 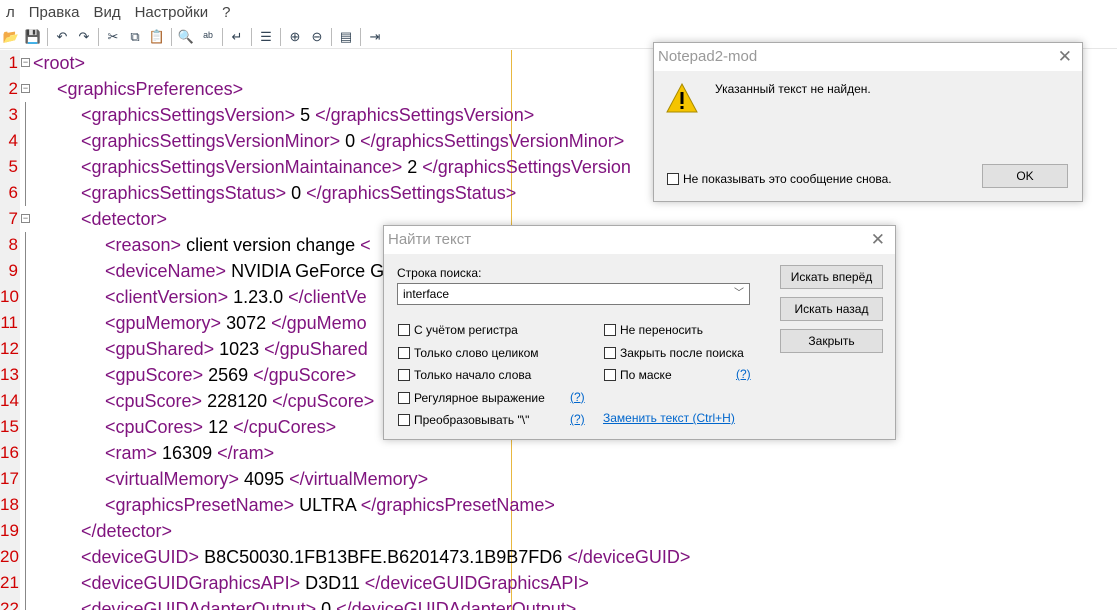 What do you see at coordinates (140, 557) in the screenshot?
I see `xml-tag: <deviceGUID>` at bounding box center [140, 557].